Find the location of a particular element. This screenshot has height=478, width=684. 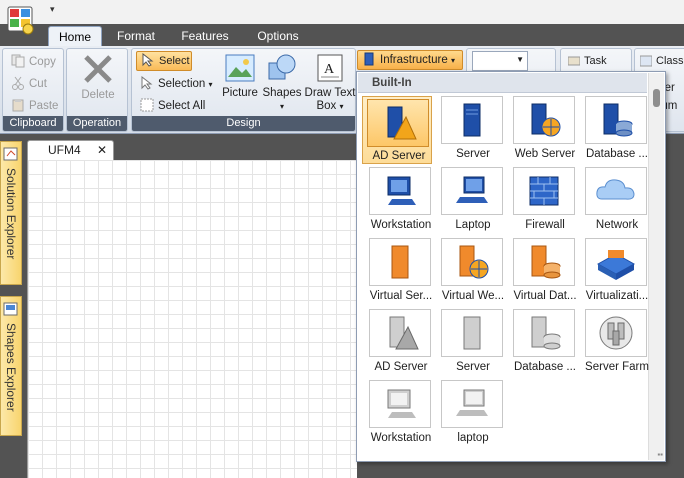

shapes-button: Shapes ▾ is located at coordinates (282, 83).